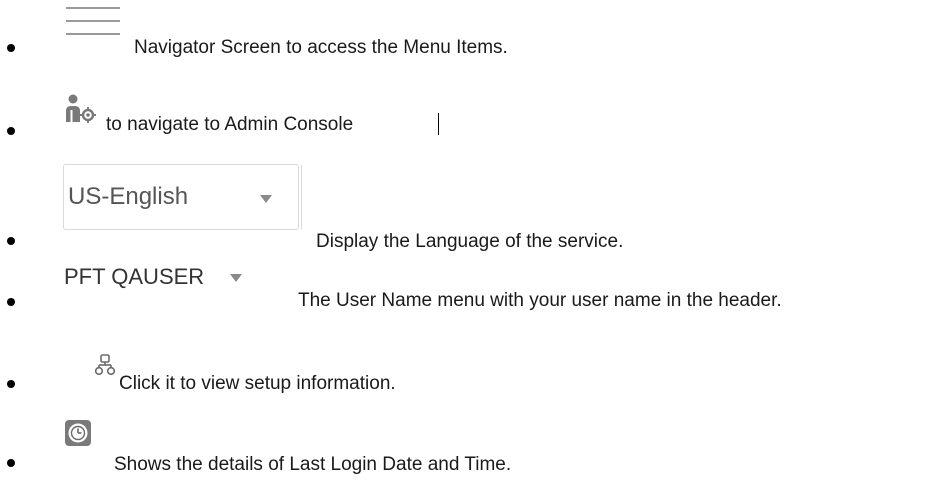 This screenshot has width=949, height=495. Describe the element at coordinates (257, 383) in the screenshot. I see `setup-description: Click it to view setup information.` at that location.